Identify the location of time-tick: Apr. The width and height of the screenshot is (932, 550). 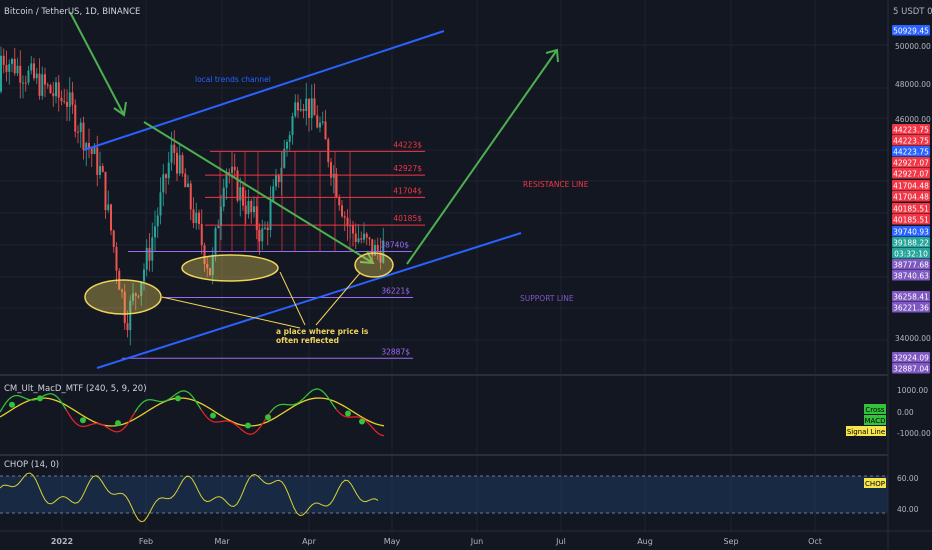
(309, 541).